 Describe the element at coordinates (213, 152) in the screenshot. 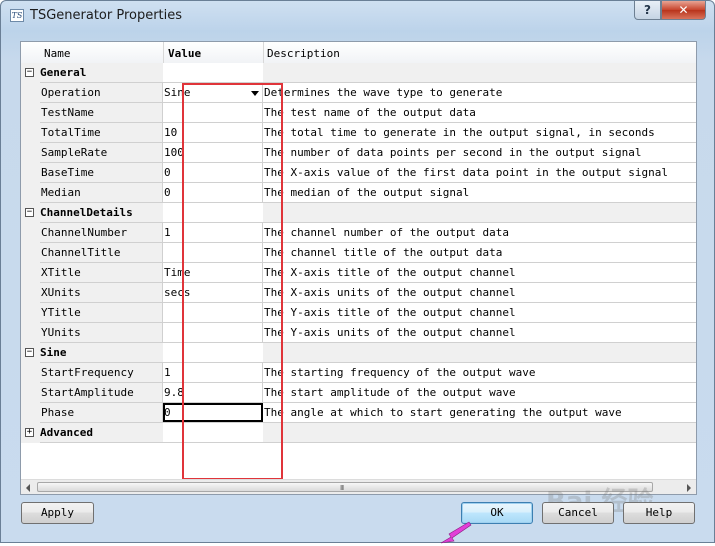

I see `property-value-field: 100` at that location.